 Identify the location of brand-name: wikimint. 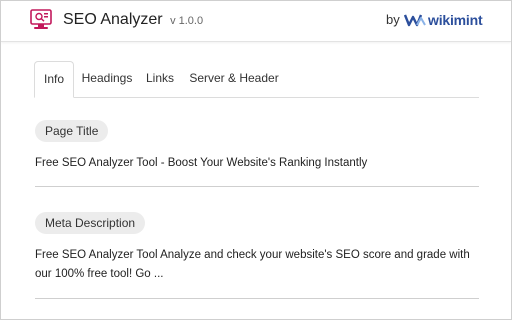
(455, 20).